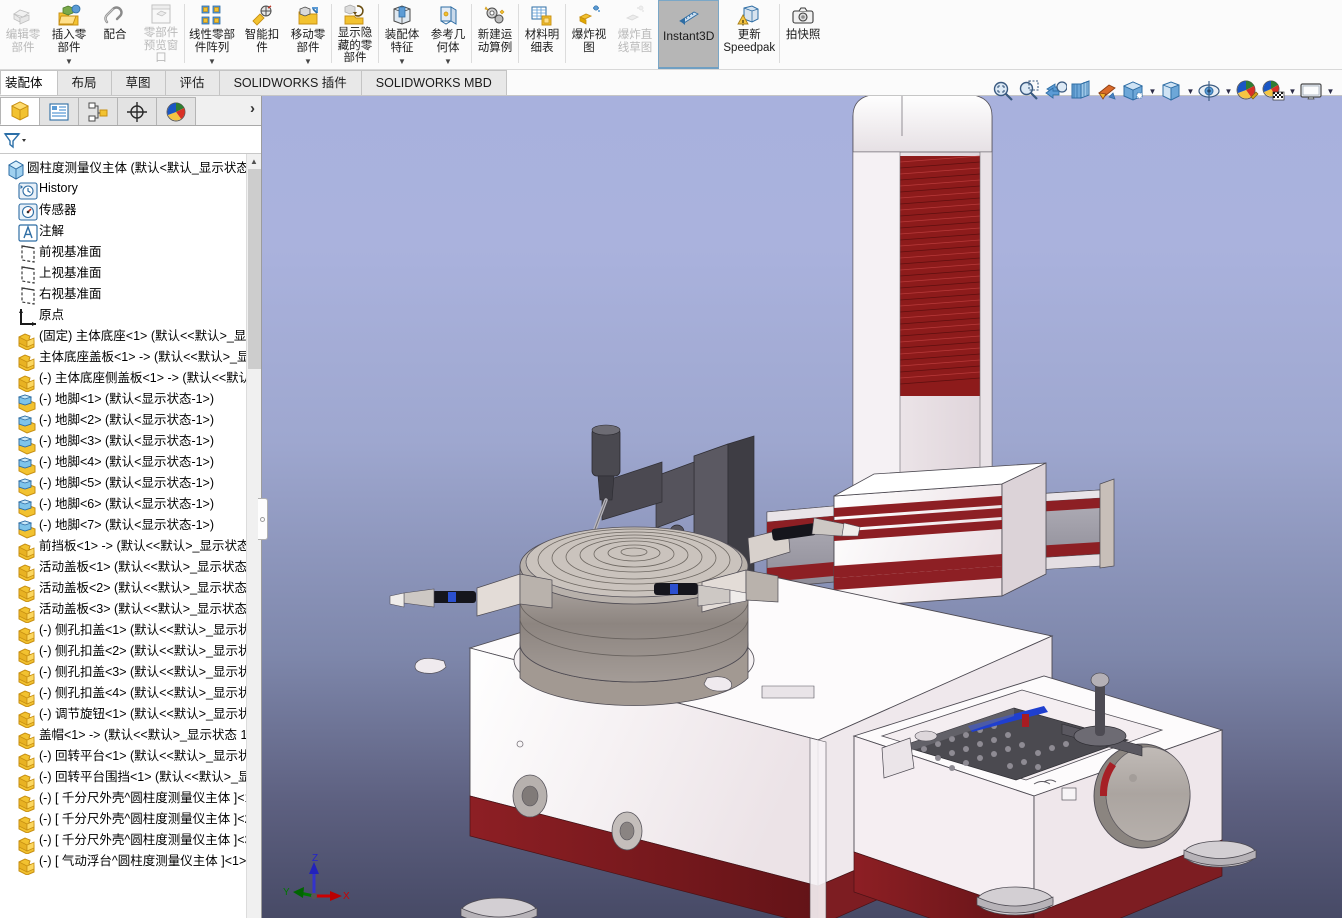  Describe the element at coordinates (130, 484) in the screenshot. I see `tree-node: (-) 地脚<5> (默认<显示状态-1>)` at that location.